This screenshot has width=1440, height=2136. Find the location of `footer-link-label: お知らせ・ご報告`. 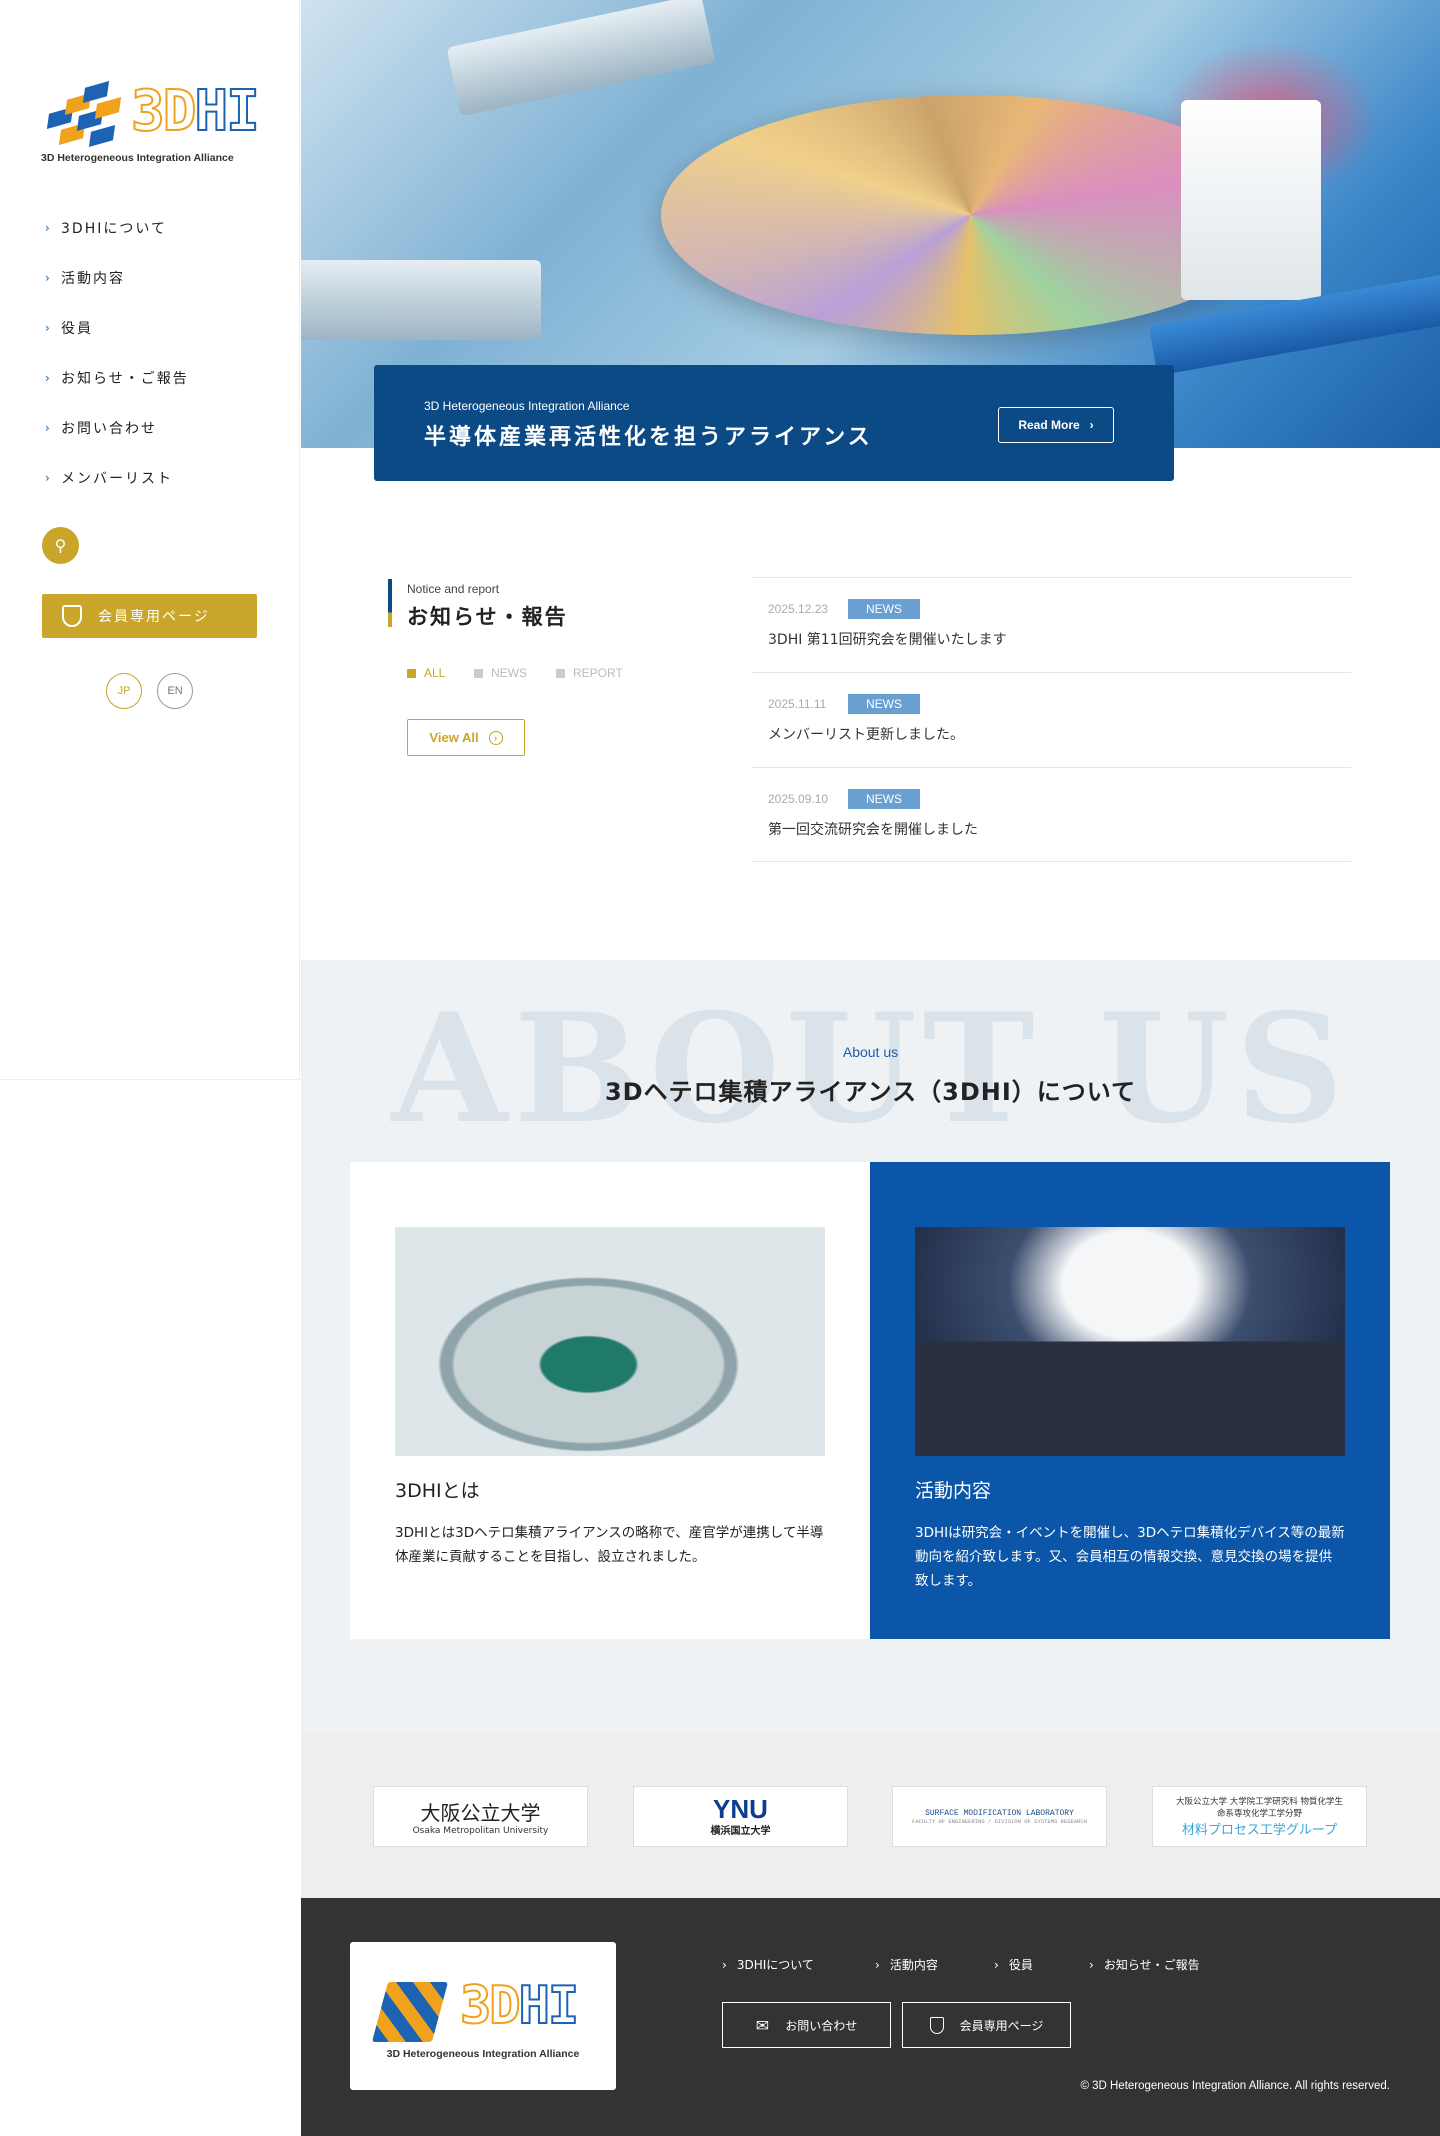

footer-link-label: お知らせ・ご報告 is located at coordinates (1151, 1965).